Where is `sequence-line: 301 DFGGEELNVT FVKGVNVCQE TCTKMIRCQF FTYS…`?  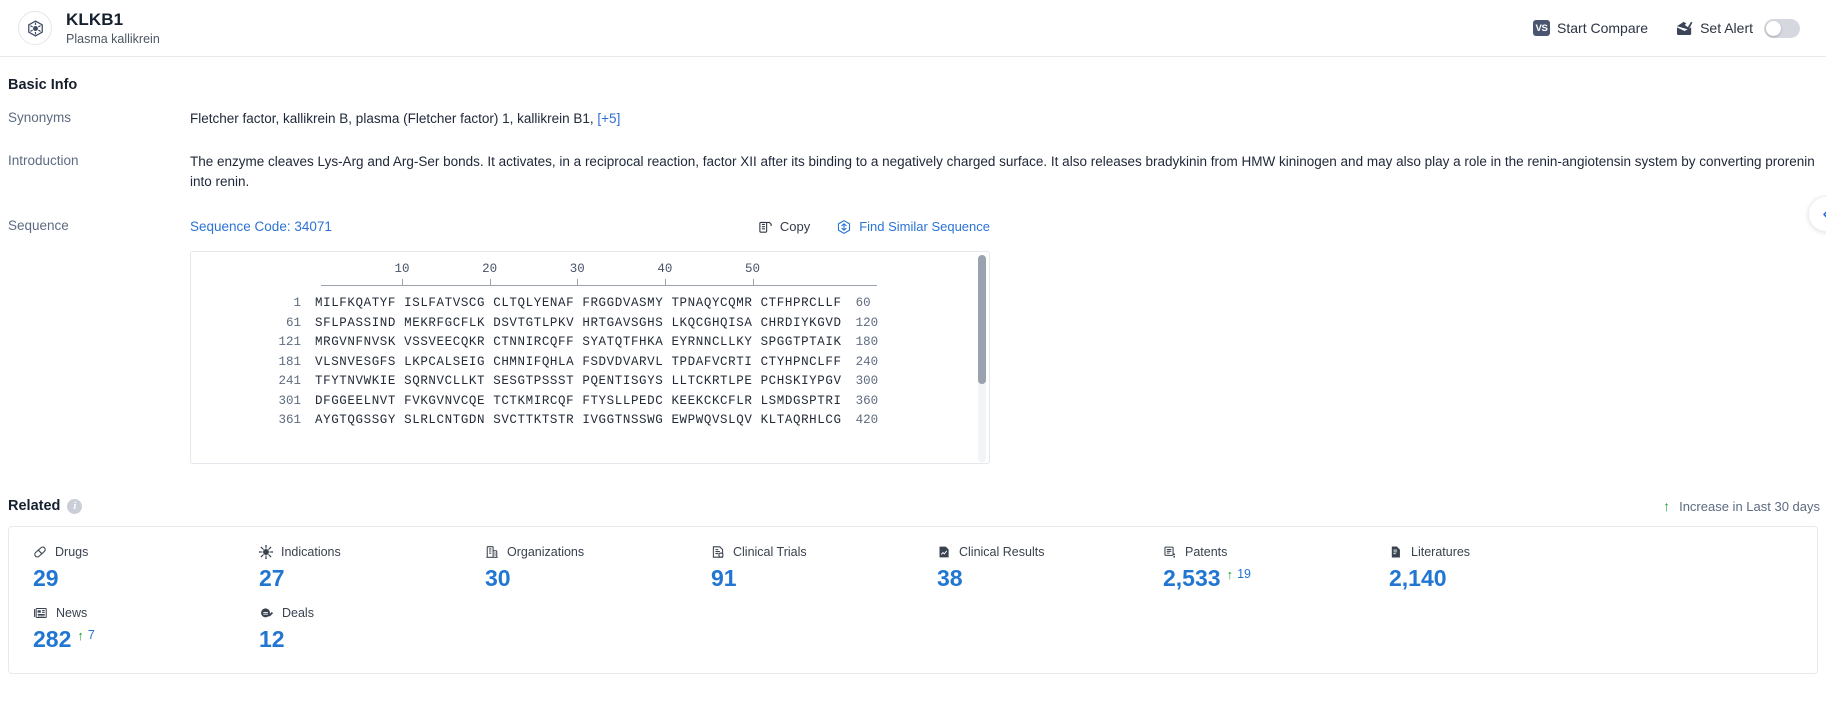
sequence-line: 301 DFGGEELNVT FVKGVNVCQE TCTKMIRCQF FTYS… is located at coordinates (590, 402).